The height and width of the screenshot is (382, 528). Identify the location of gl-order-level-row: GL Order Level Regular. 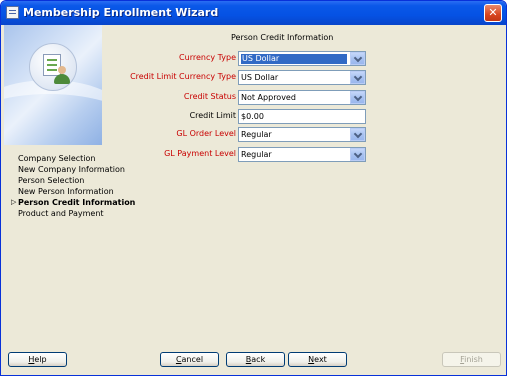
(235, 134).